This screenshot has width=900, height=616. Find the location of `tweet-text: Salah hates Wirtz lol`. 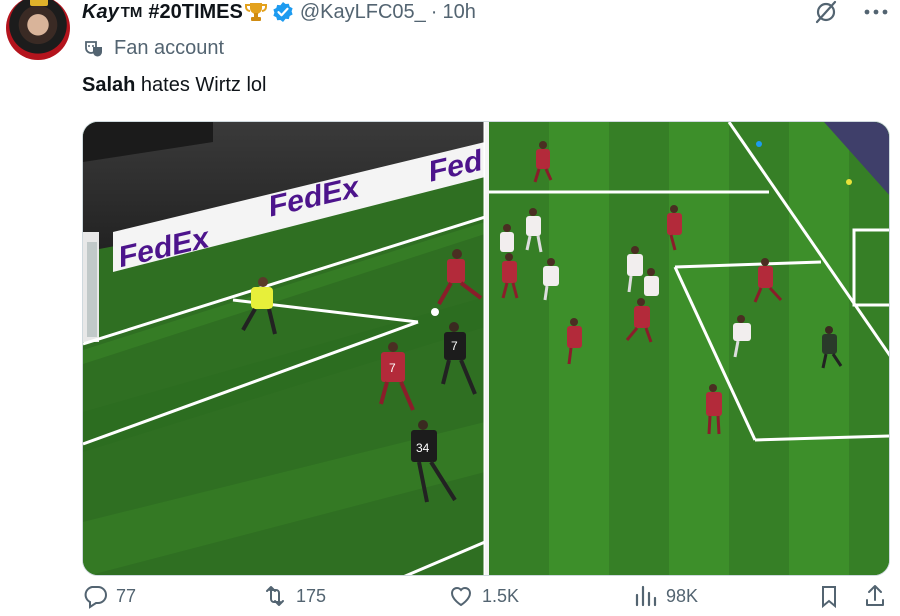

tweet-text: Salah hates Wirtz lol is located at coordinates (174, 85).